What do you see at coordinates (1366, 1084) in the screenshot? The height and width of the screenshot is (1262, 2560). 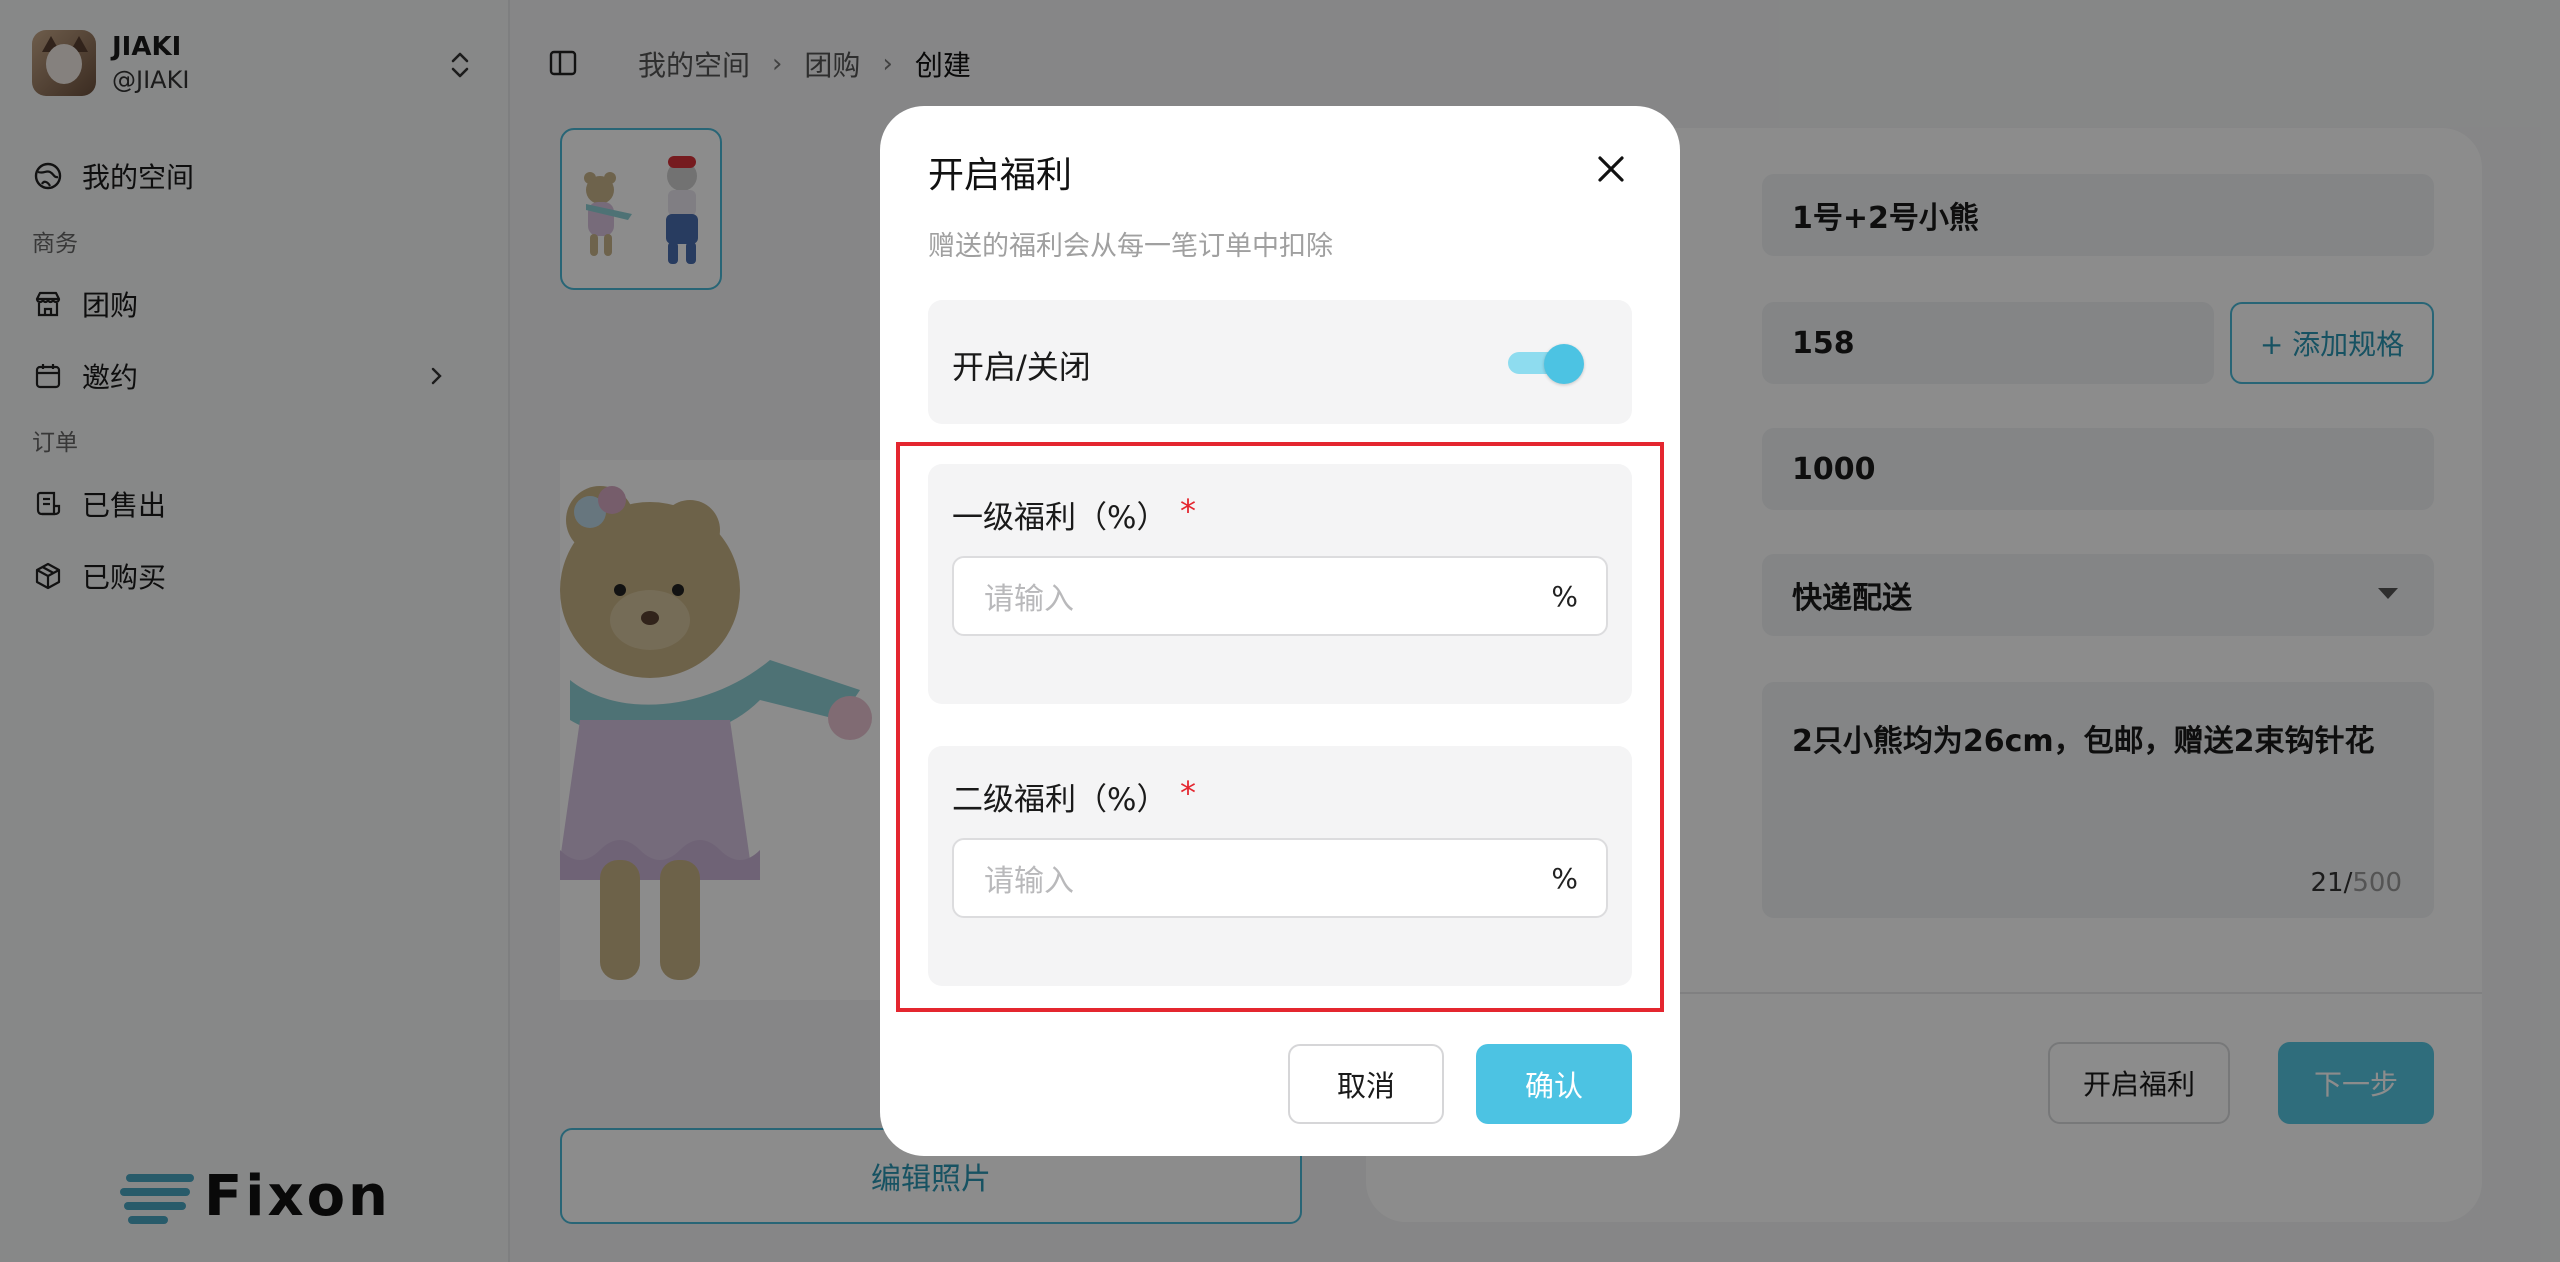 I see `cancel-button: 取消` at bounding box center [1366, 1084].